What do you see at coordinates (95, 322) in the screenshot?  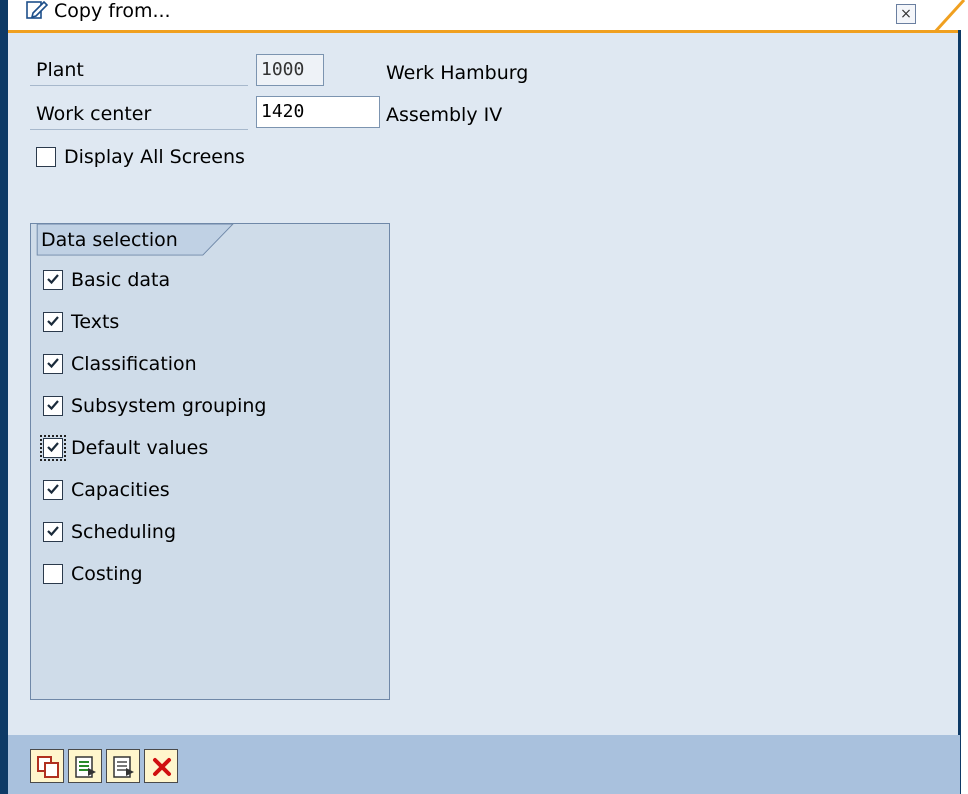 I see `data-selection-label: Texts` at bounding box center [95, 322].